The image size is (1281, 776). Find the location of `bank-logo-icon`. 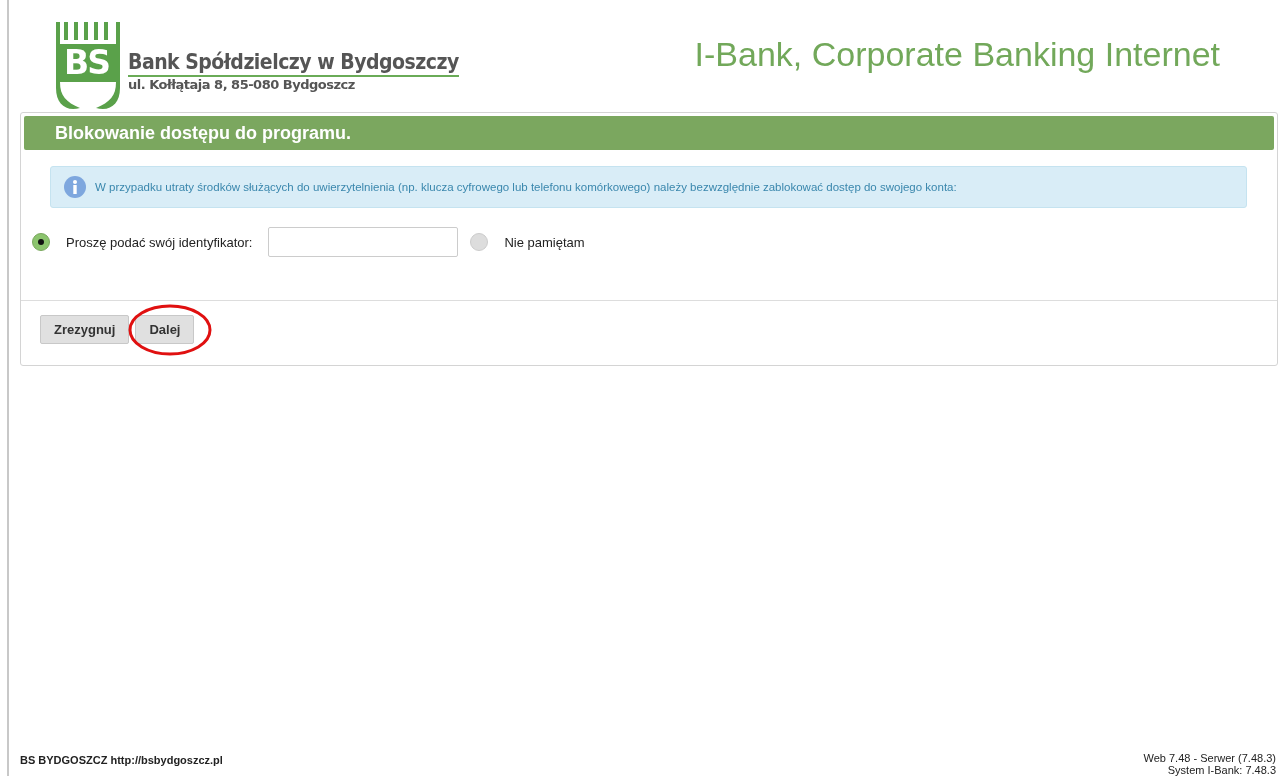

bank-logo-icon is located at coordinates (88, 67).